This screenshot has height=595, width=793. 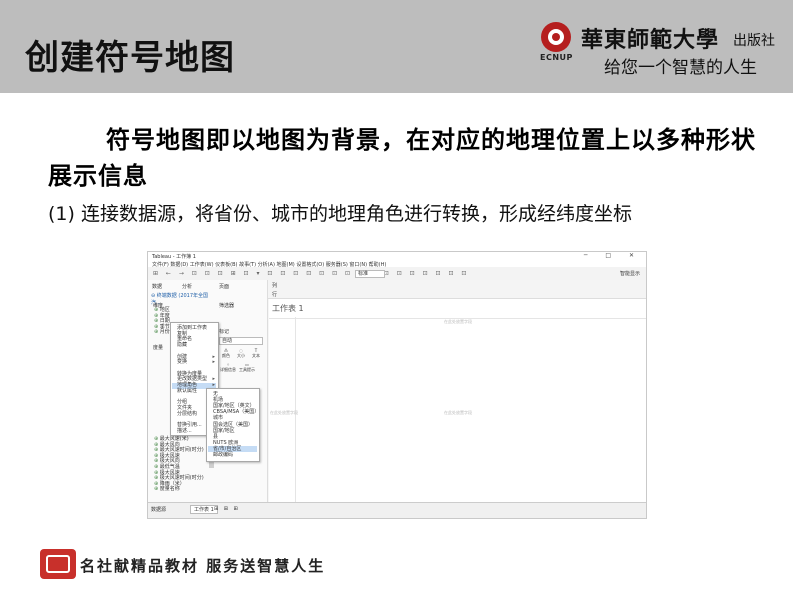 What do you see at coordinates (218, 418) in the screenshot?
I see `geo-role-option: 城市` at bounding box center [218, 418].